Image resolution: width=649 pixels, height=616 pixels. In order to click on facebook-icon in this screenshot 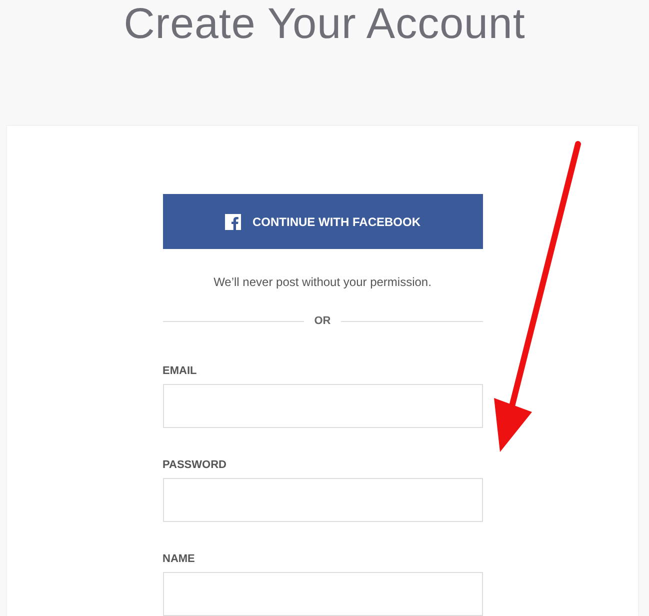, I will do `click(232, 222)`.